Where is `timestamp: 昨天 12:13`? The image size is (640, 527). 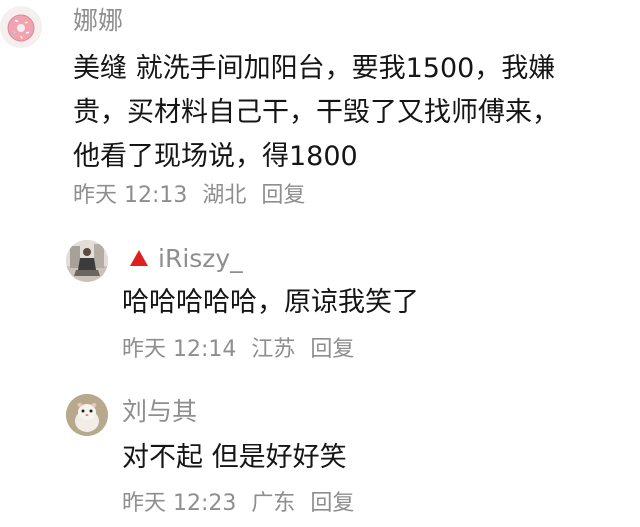
timestamp: 昨天 12:13 is located at coordinates (130, 195).